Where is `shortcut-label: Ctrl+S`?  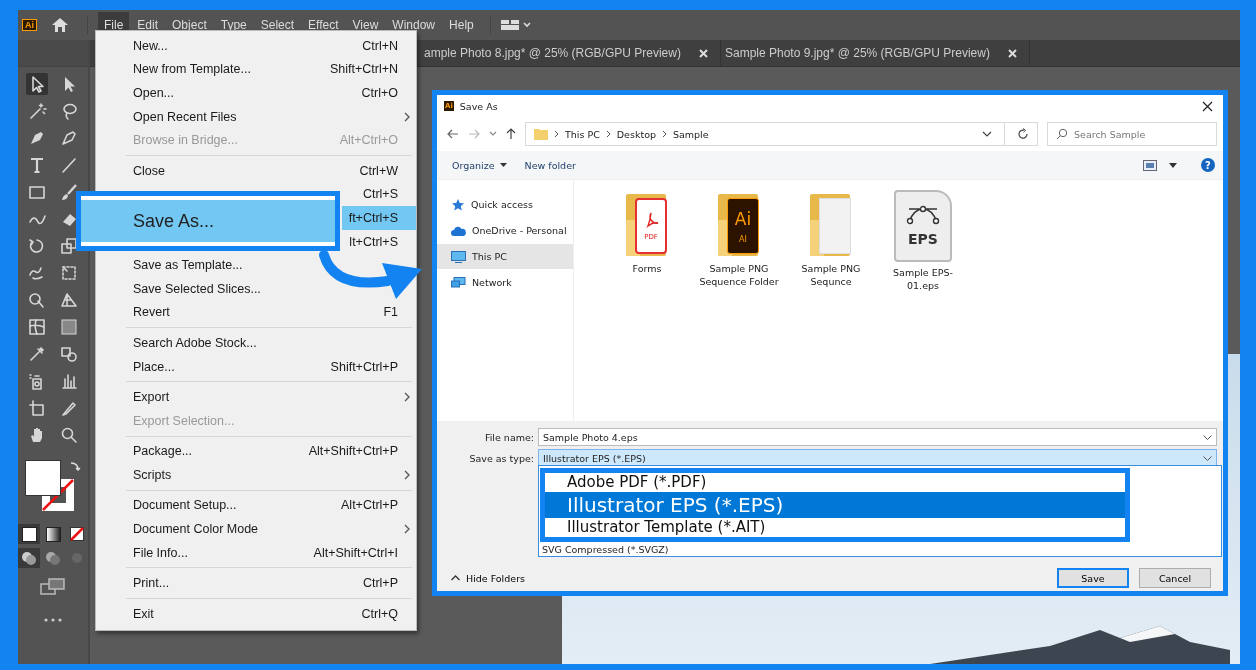
shortcut-label: Ctrl+S is located at coordinates (380, 194).